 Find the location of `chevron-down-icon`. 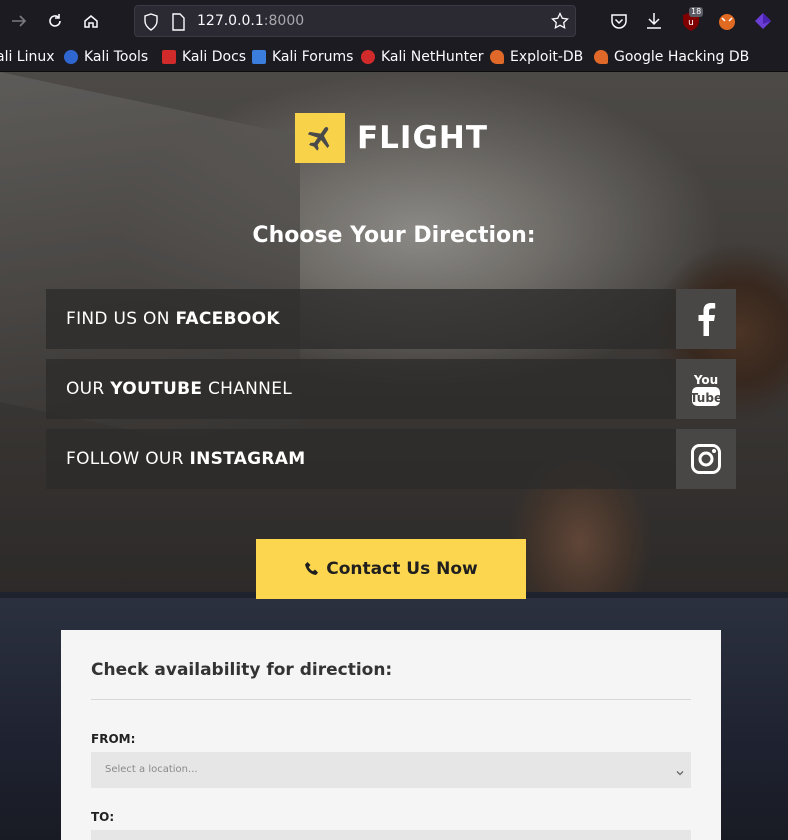

chevron-down-icon is located at coordinates (680, 772).